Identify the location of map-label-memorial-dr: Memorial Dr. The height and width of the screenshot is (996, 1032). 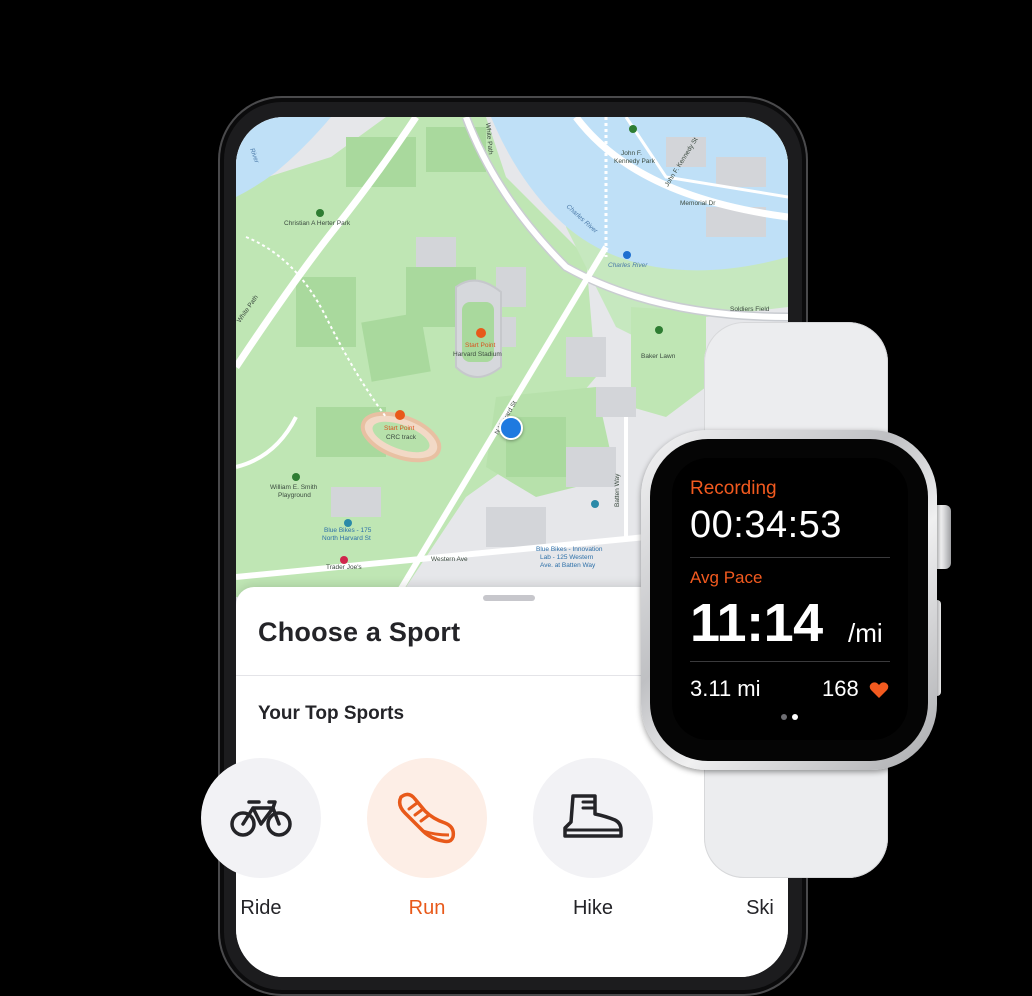
(698, 203).